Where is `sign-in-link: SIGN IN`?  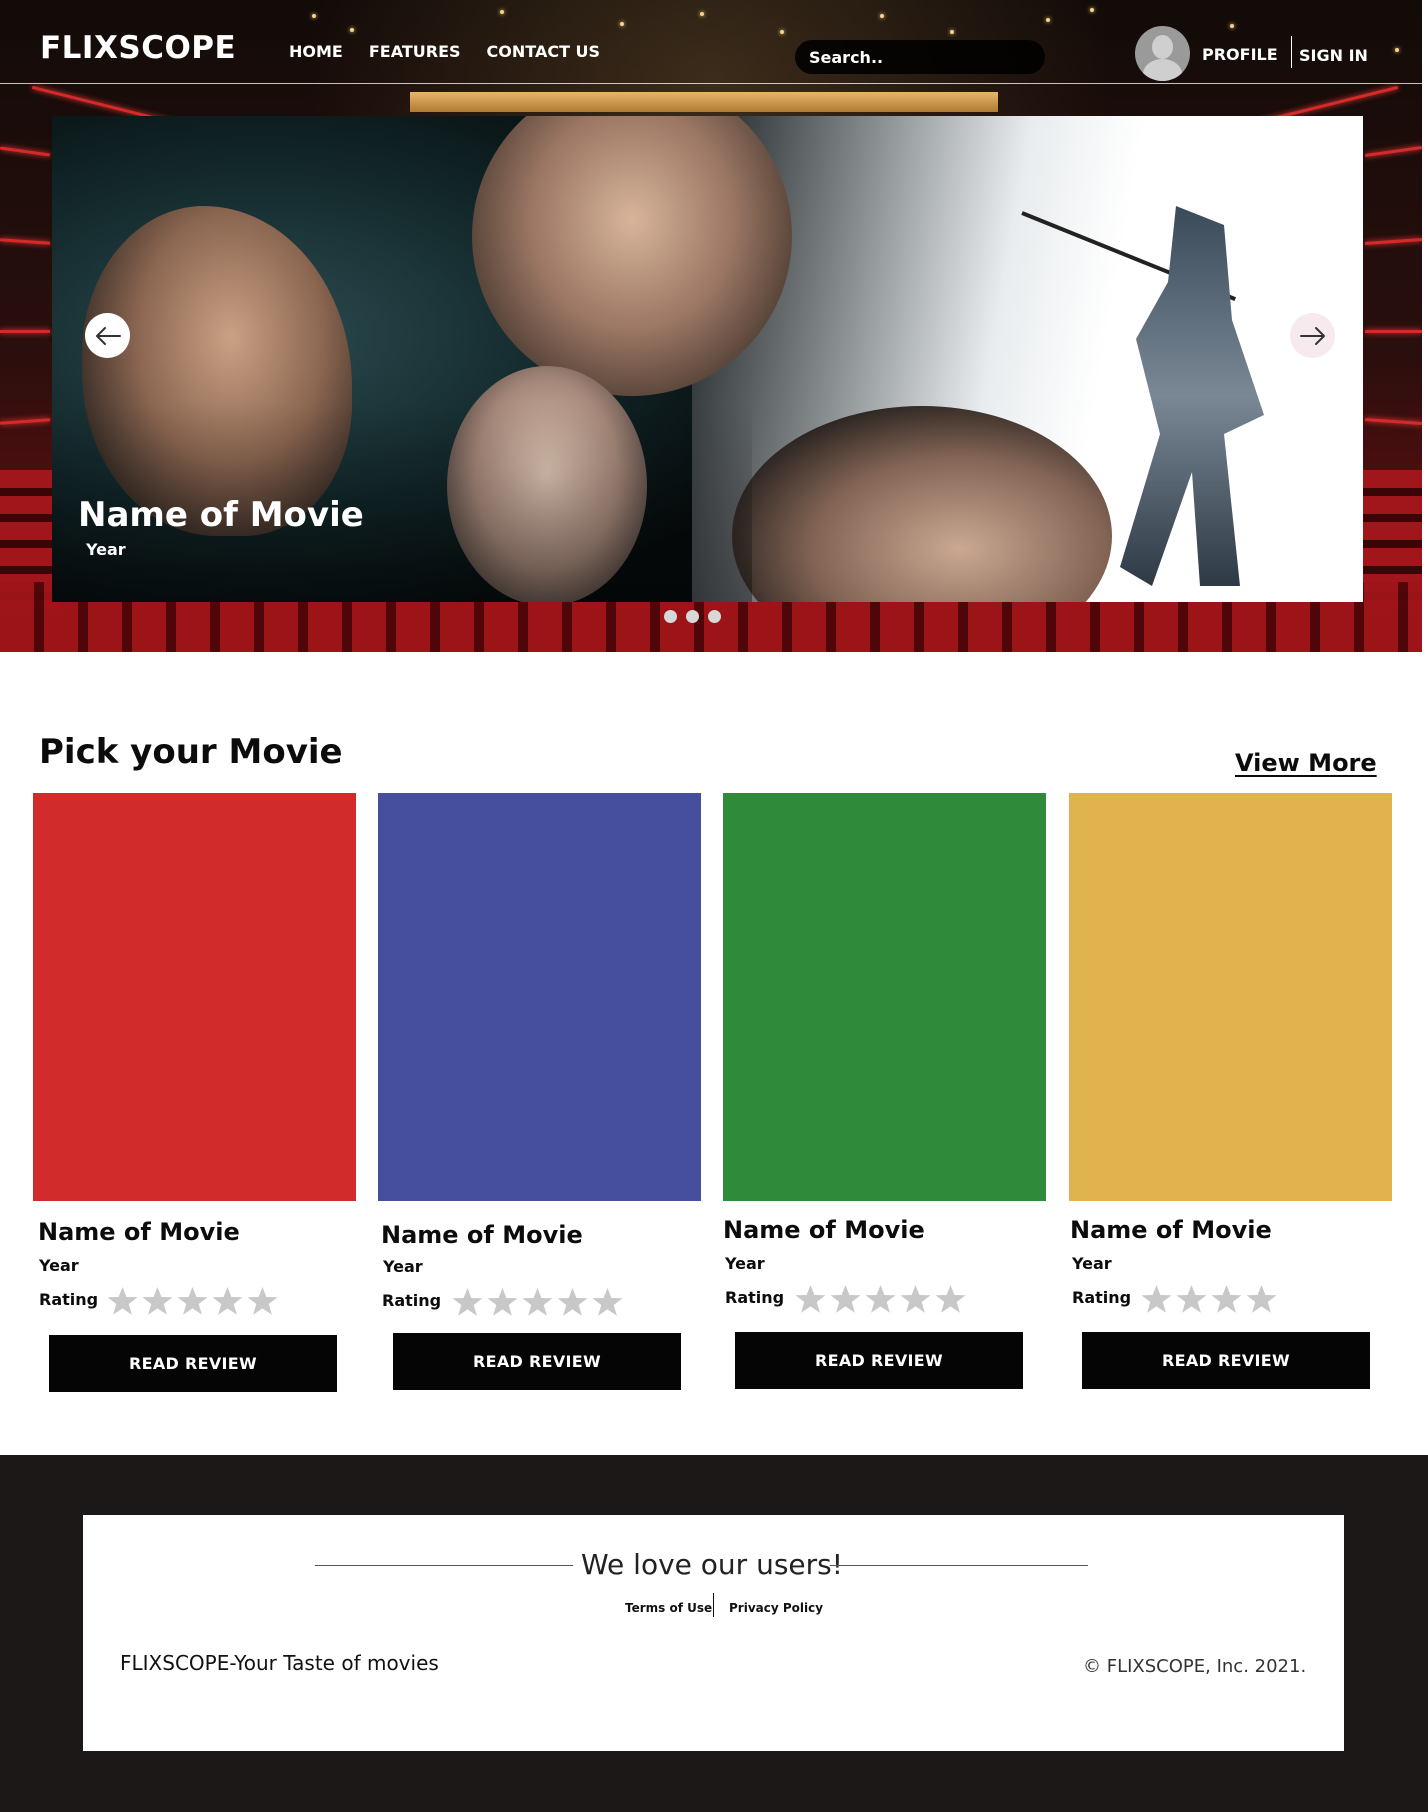
sign-in-link: SIGN IN is located at coordinates (1333, 55).